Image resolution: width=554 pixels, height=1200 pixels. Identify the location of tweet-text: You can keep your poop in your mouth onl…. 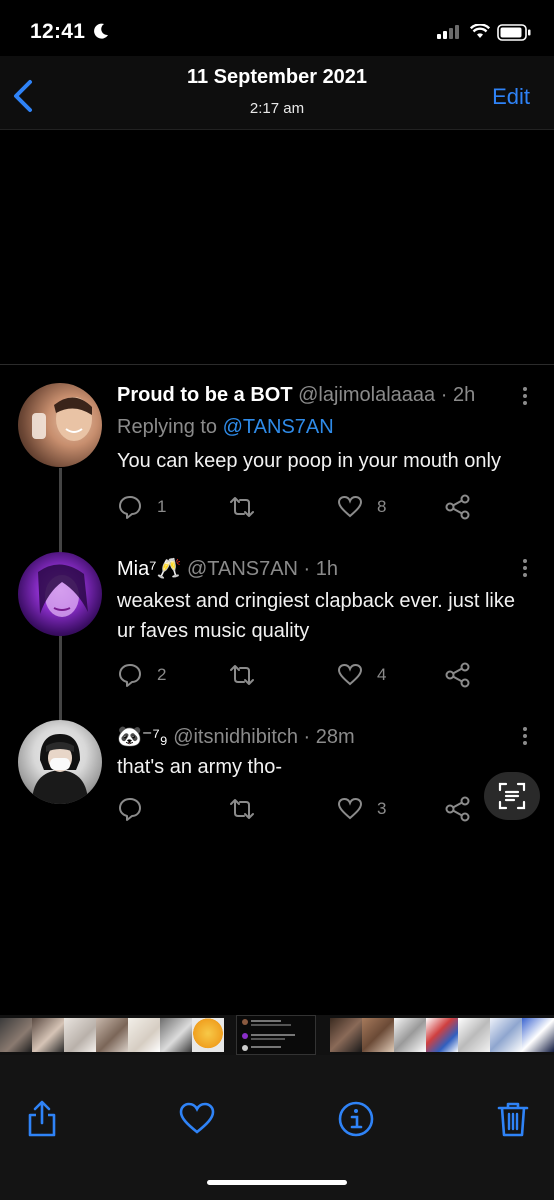
(309, 461).